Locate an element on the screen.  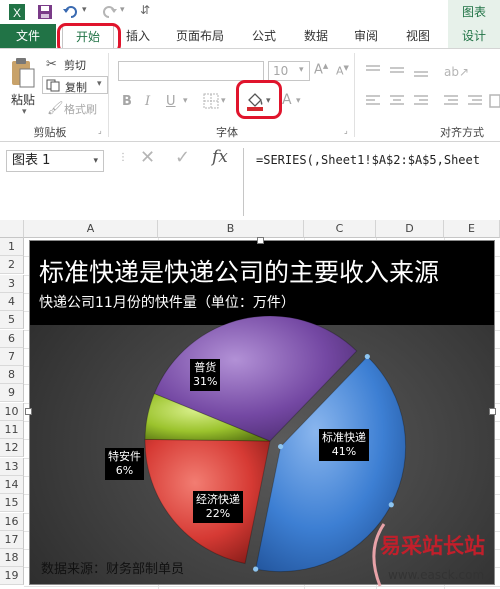
data-label-putong: 普货 31% is located at coordinates (205, 375).